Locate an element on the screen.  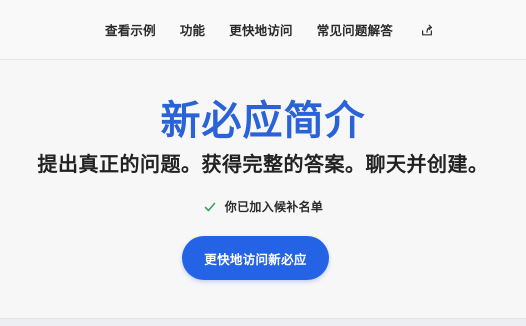
faster-access-button: 更快地访问新必应 is located at coordinates (255, 258).